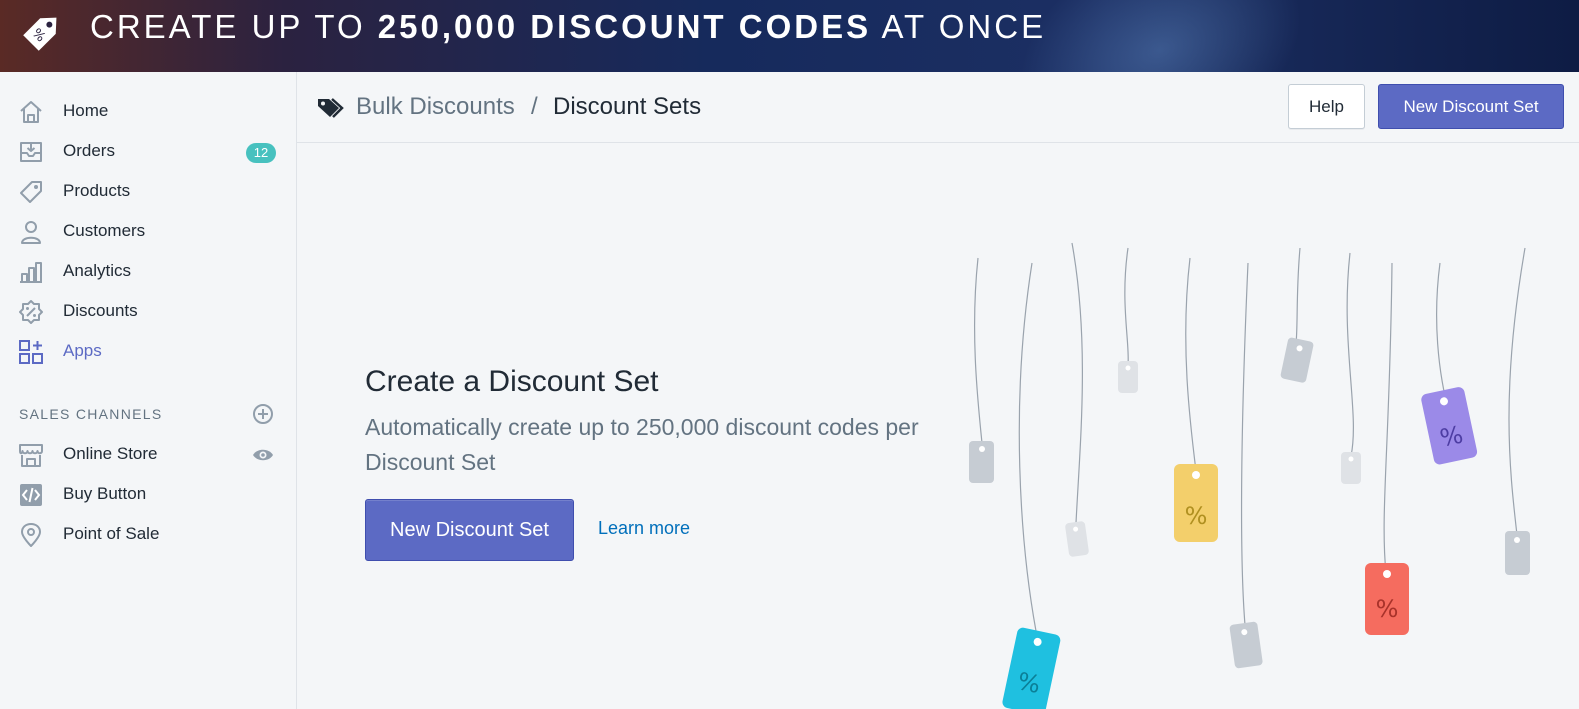 Image resolution: width=1579 pixels, height=709 pixels. Describe the element at coordinates (1326, 106) in the screenshot. I see `help-button: Help` at that location.